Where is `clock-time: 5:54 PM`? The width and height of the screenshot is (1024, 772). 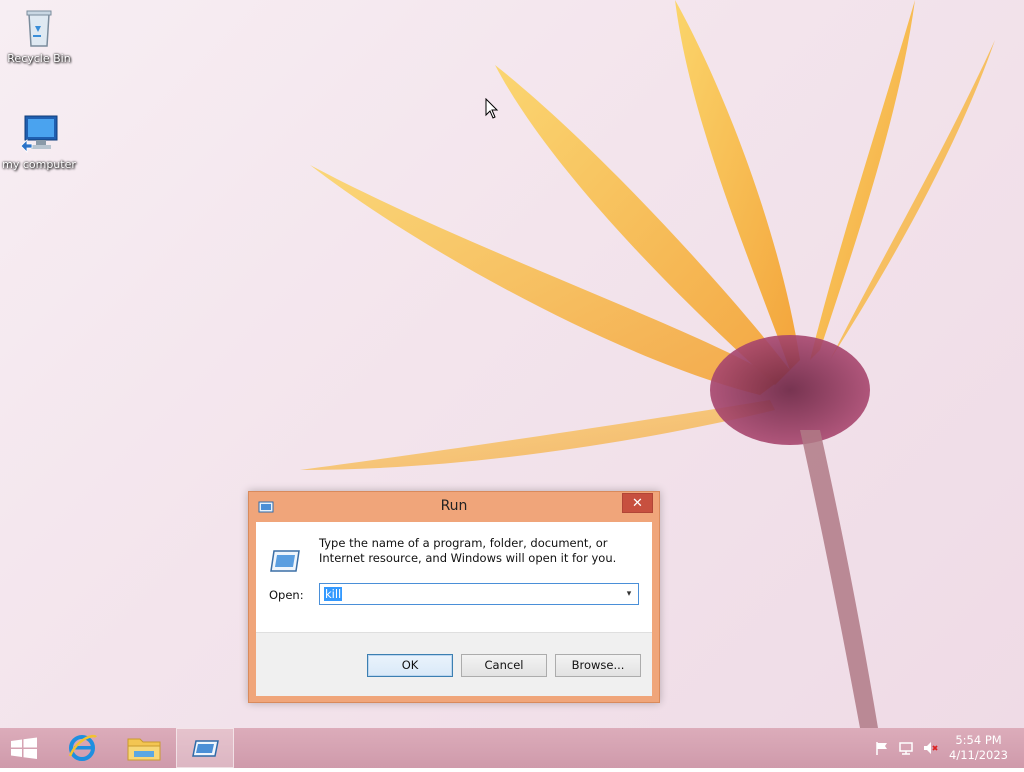
clock-time: 5:54 PM is located at coordinates (978, 740).